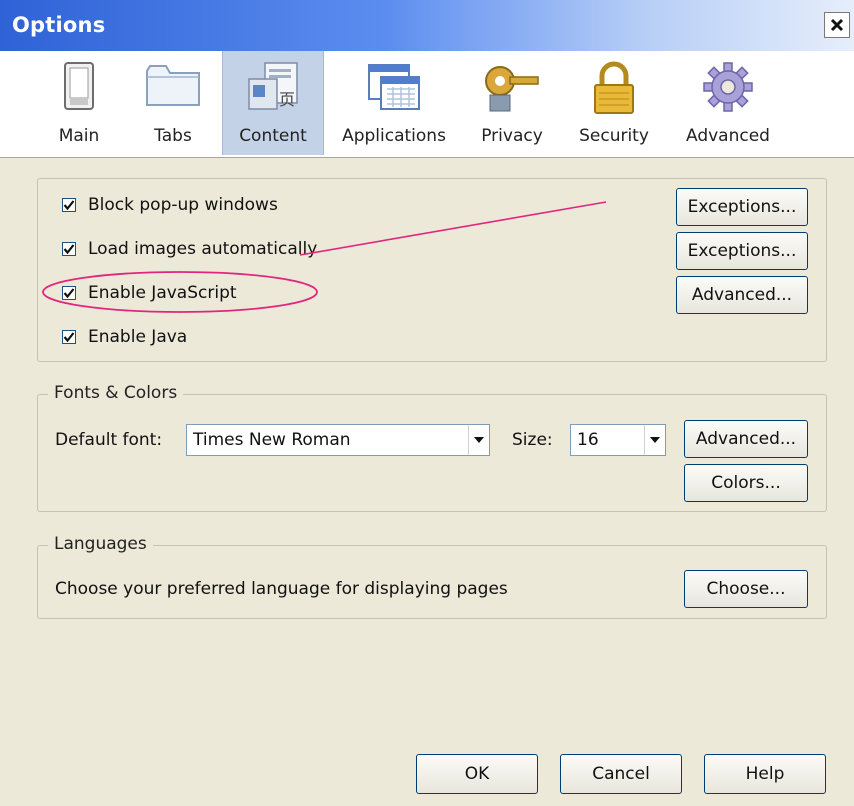 This screenshot has height=806, width=854. I want to click on cancel-button: Cancel, so click(621, 774).